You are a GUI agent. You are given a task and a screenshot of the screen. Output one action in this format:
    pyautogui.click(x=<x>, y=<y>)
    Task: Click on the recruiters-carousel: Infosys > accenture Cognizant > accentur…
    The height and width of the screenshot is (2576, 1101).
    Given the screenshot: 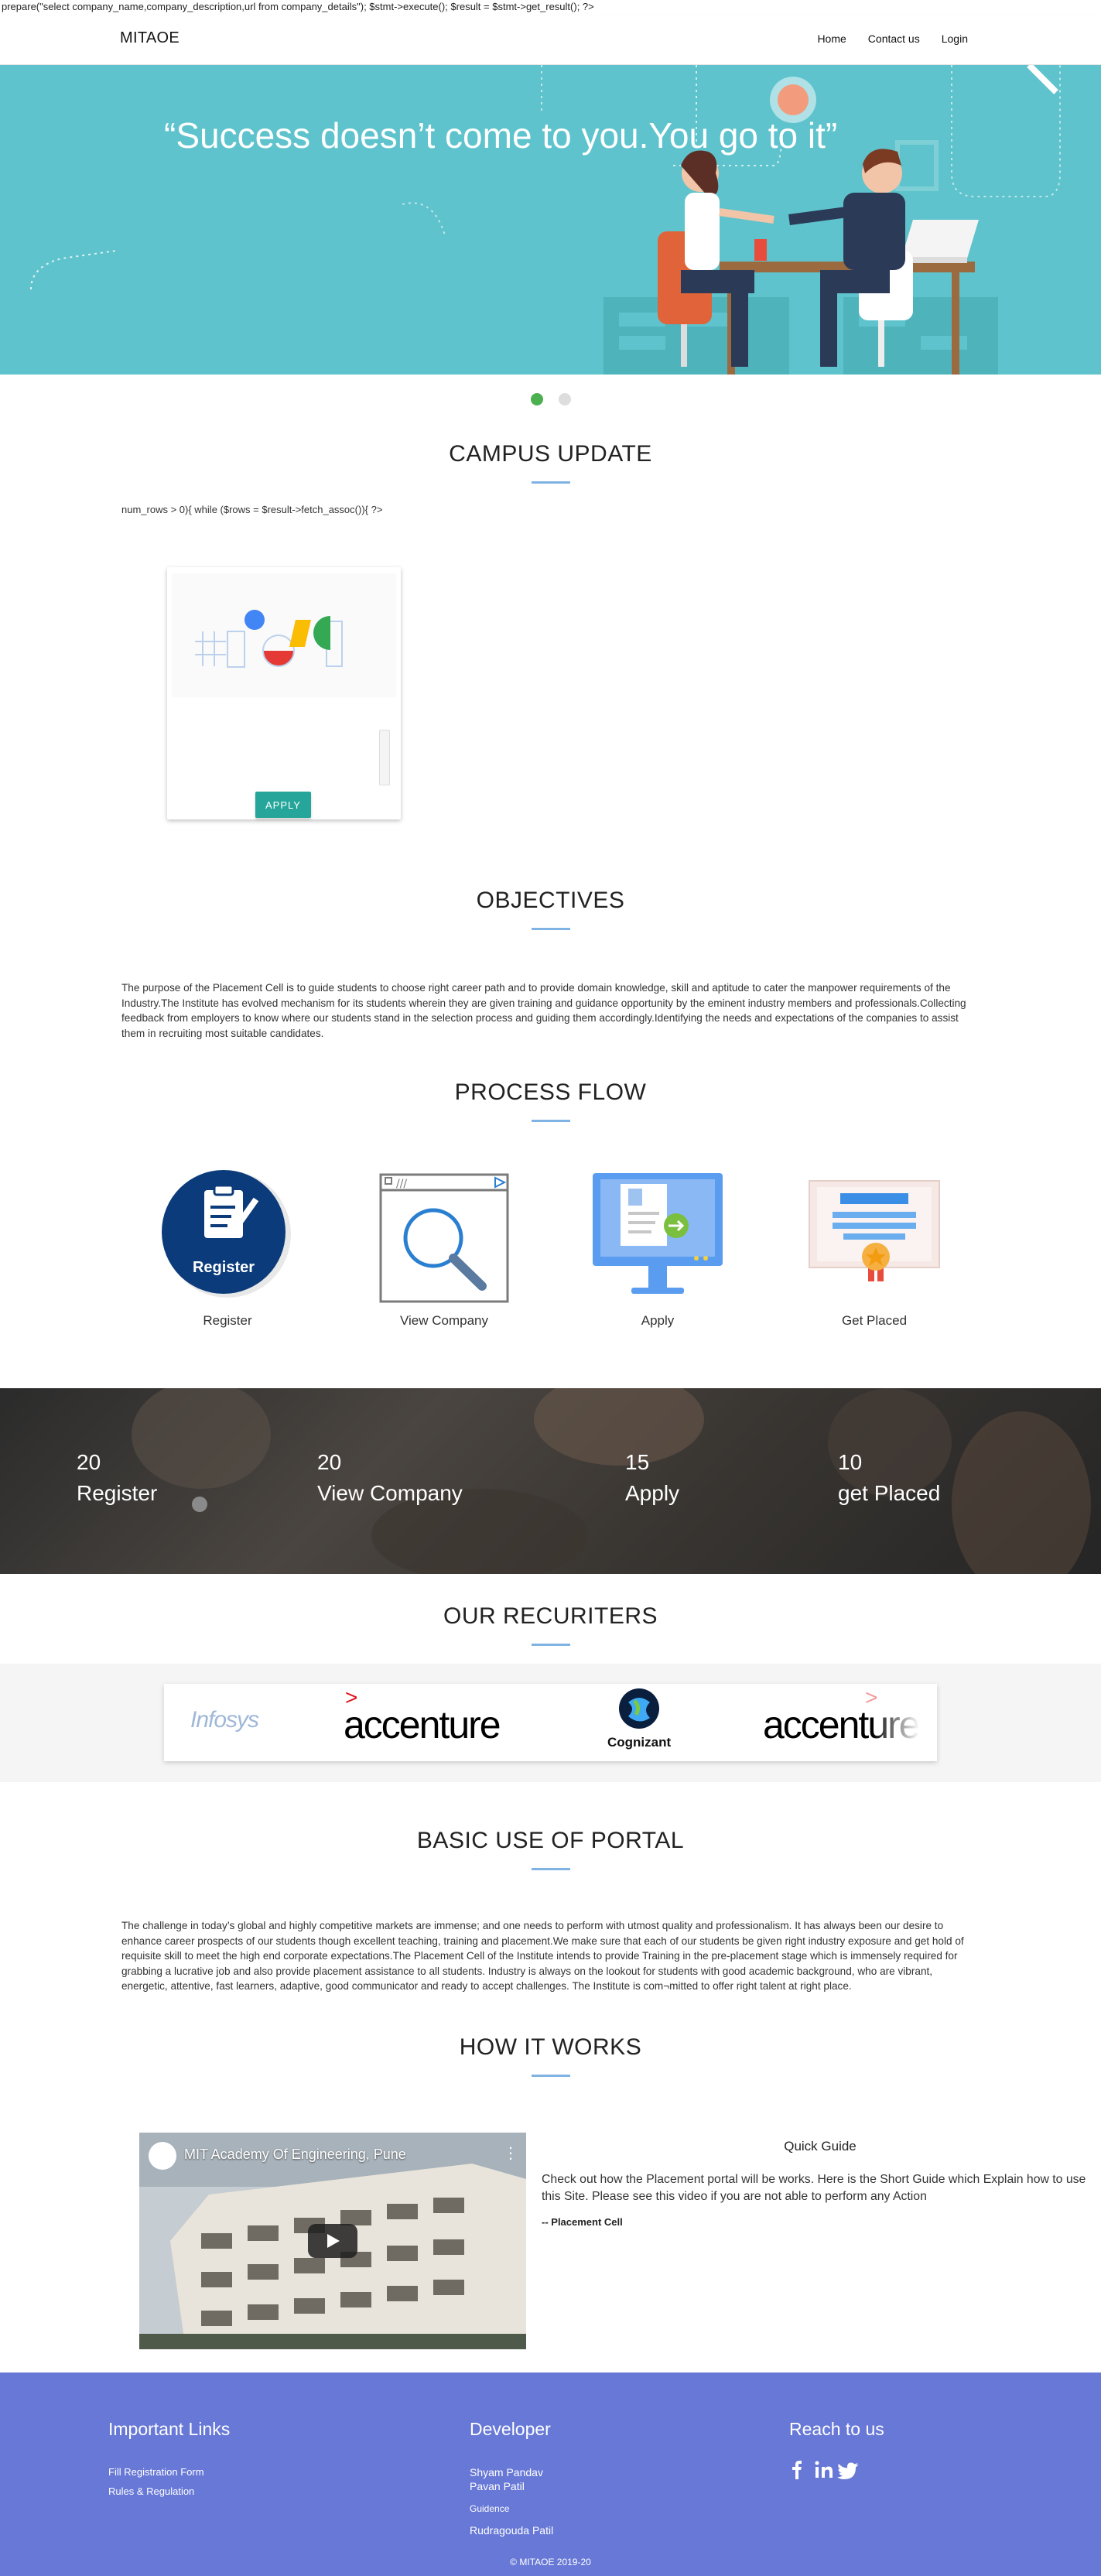 What is the action you would take?
    pyautogui.click(x=550, y=1723)
    